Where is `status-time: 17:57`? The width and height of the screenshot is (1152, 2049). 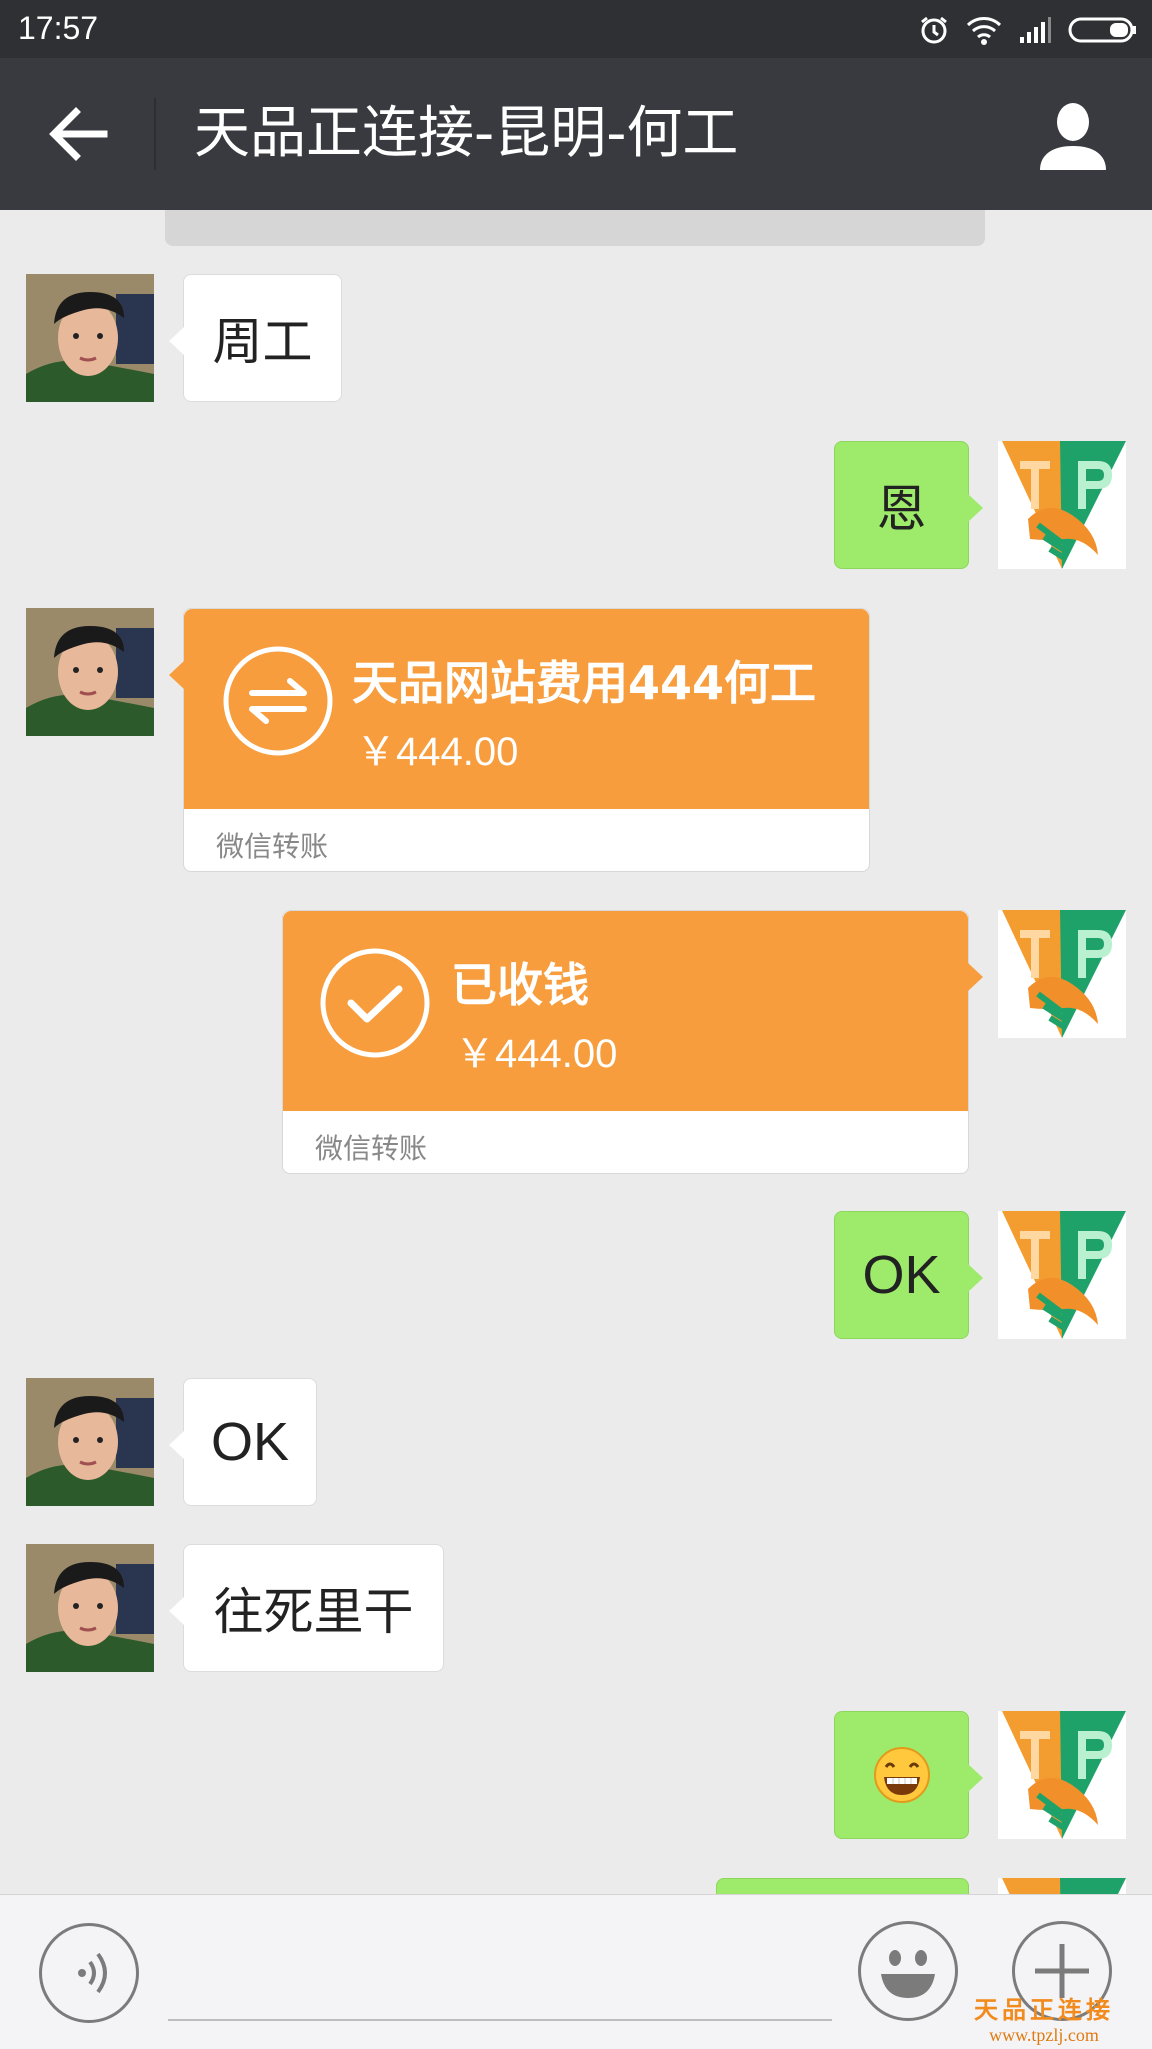 status-time: 17:57 is located at coordinates (58, 28).